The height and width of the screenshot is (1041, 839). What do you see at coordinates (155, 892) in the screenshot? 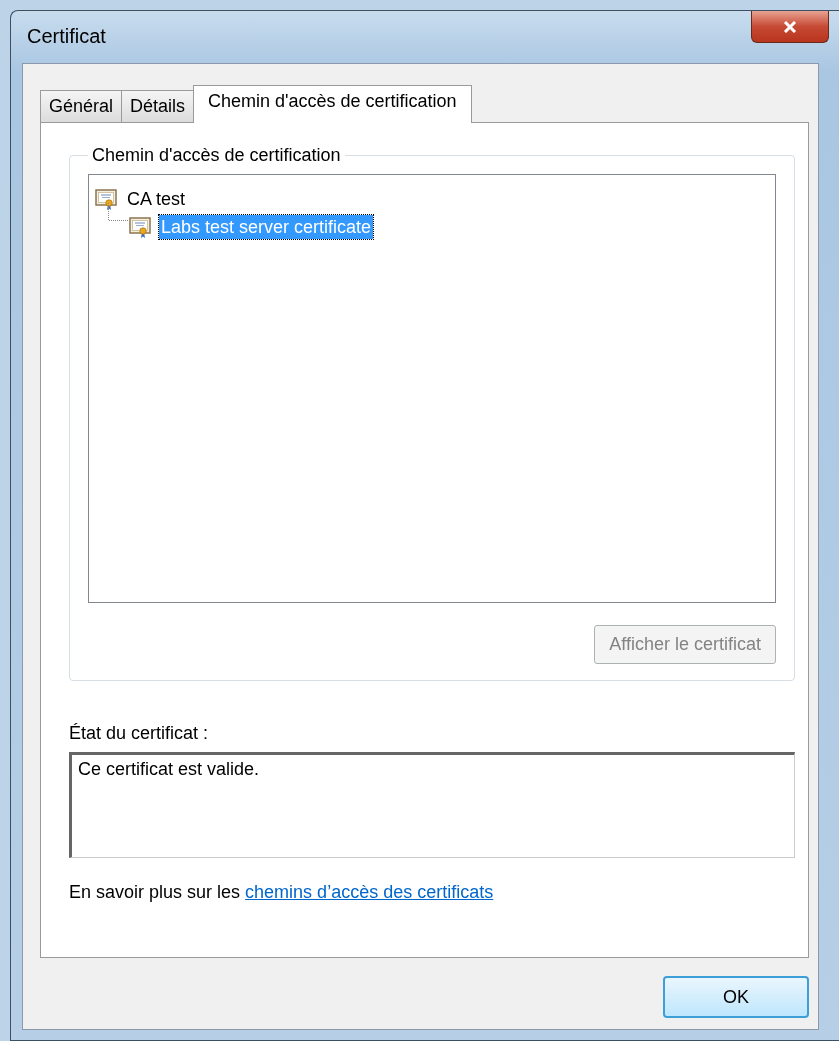
I see `info-text: En savoir plus sur les` at bounding box center [155, 892].